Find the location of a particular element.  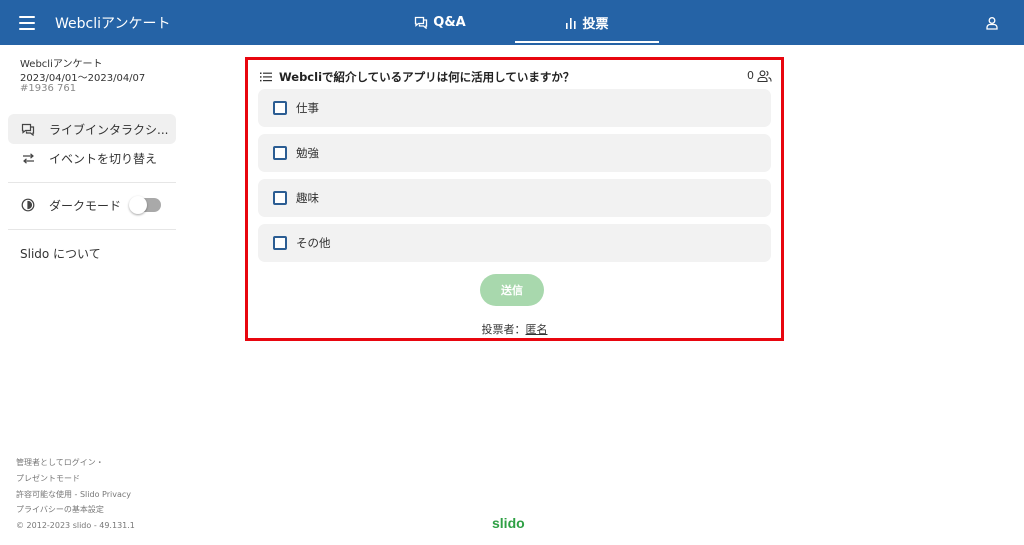

app-title: Webcliアンケート is located at coordinates (113, 24).